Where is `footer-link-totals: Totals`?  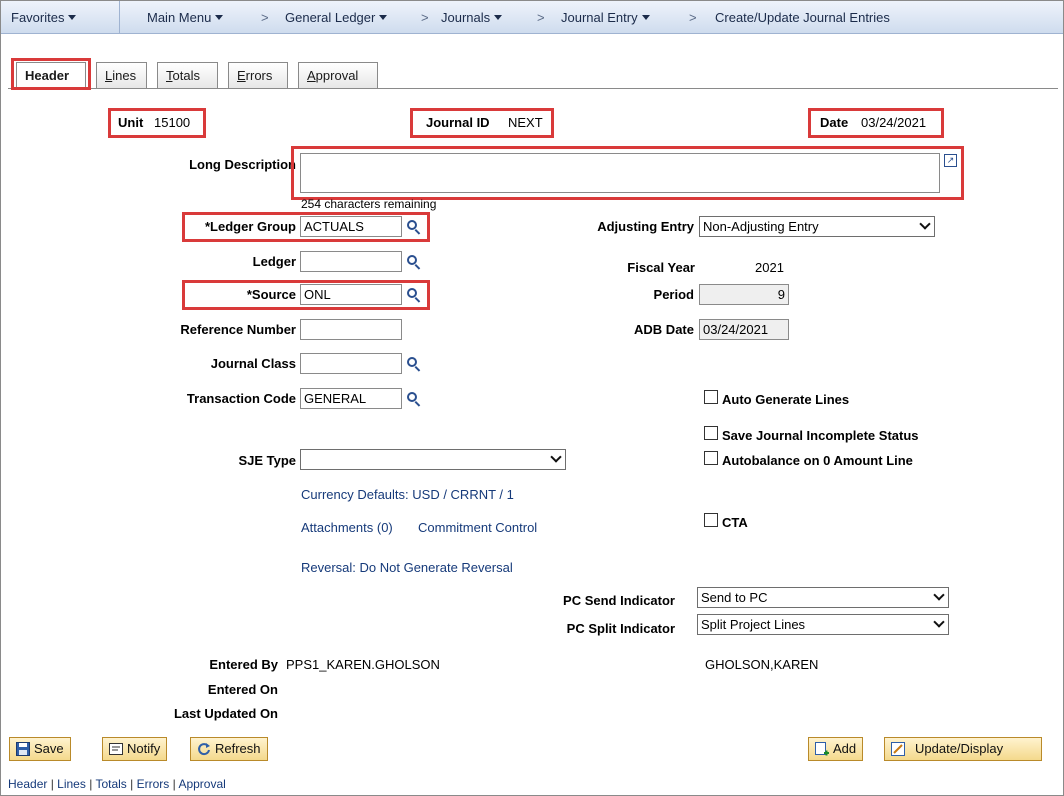 footer-link-totals: Totals is located at coordinates (110, 784).